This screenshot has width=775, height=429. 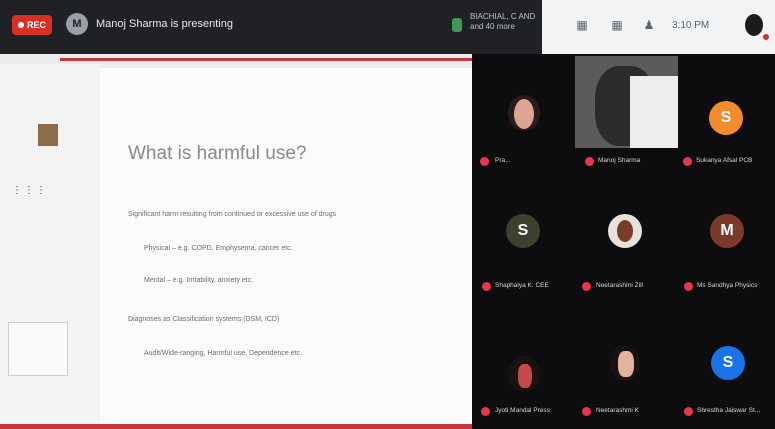 What do you see at coordinates (38, 349) in the screenshot?
I see `thumbnail-slide` at bounding box center [38, 349].